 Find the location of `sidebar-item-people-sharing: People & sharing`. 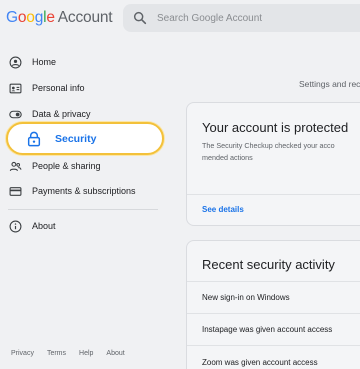

sidebar-item-people-sharing: People & sharing is located at coordinates (80, 166).